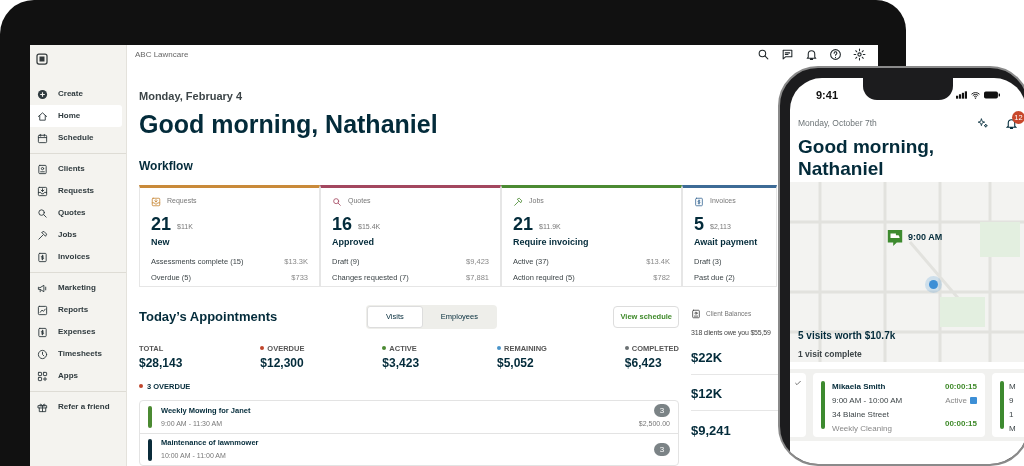 The height and width of the screenshot is (466, 1024). What do you see at coordinates (960, 386) in the screenshot?
I see `visit-timer: 00:00:15` at bounding box center [960, 386].